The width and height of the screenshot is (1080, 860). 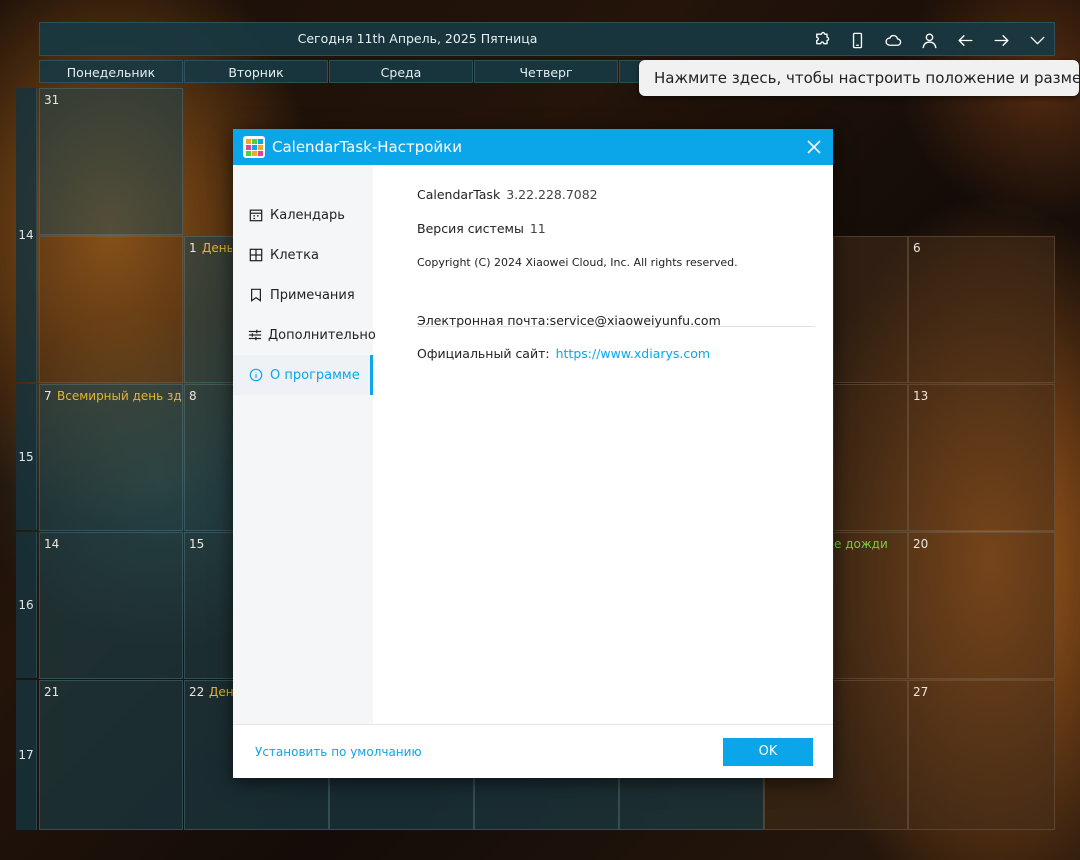 What do you see at coordinates (861, 544) in the screenshot?
I see `event-label: е дожди` at bounding box center [861, 544].